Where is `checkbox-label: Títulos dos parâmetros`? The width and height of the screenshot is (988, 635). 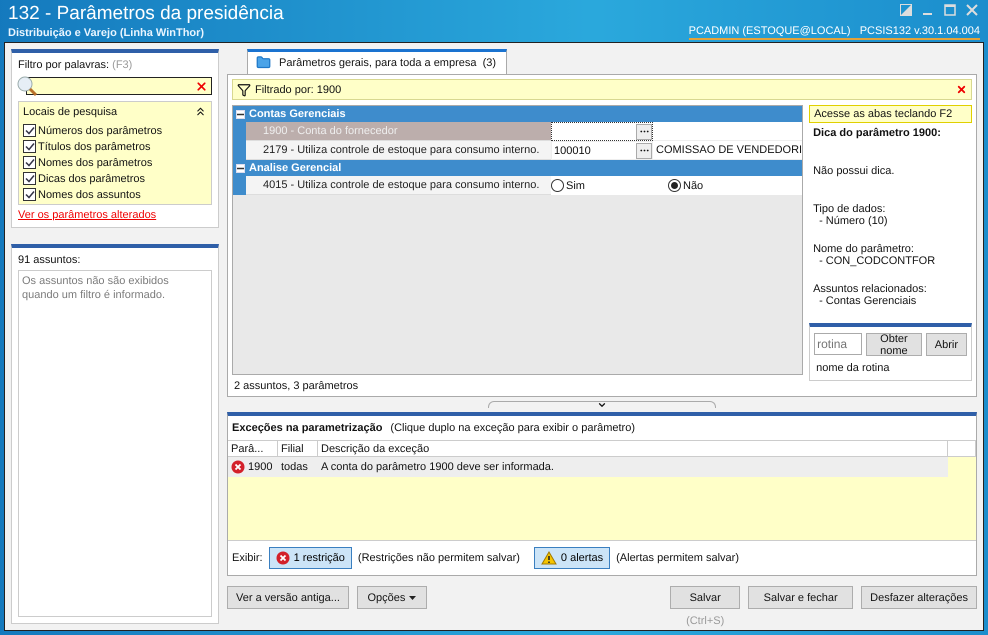 checkbox-label: Títulos dos parâmetros is located at coordinates (94, 146).